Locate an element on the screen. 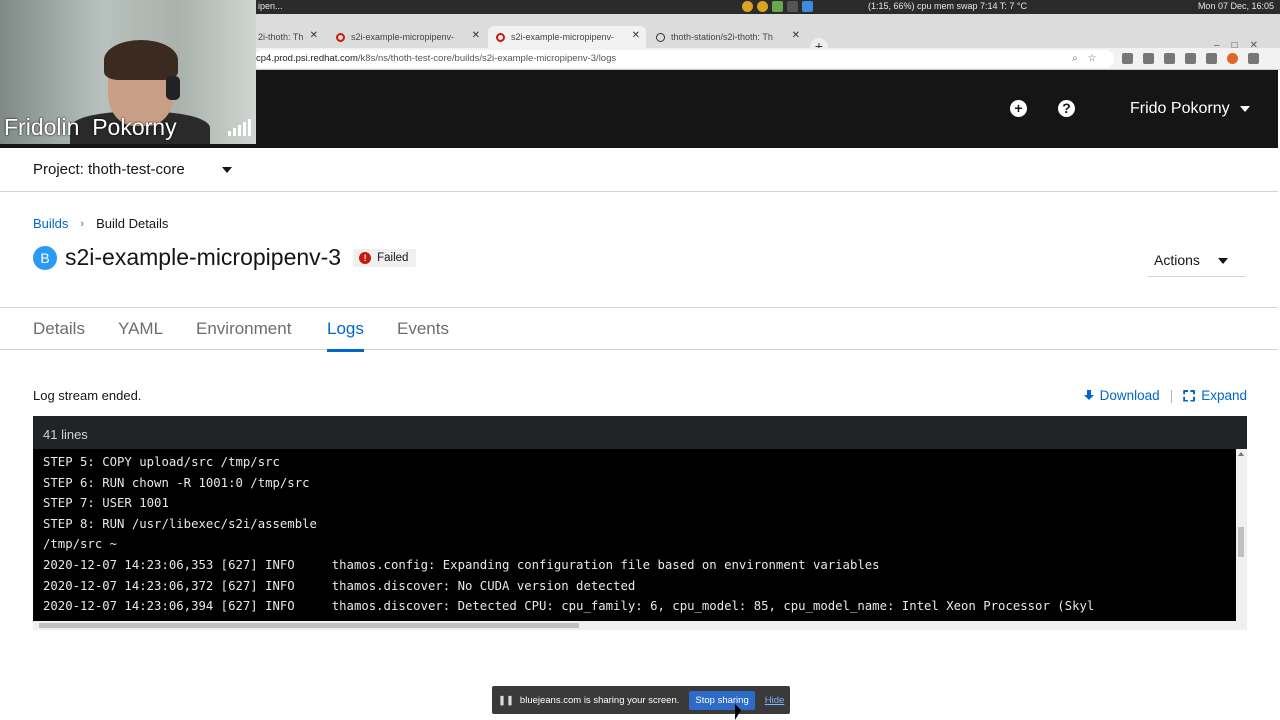 This screenshot has height=720, width=1280. browser-tab-active: s2i-example-micropipenv- ✕ is located at coordinates (567, 37).